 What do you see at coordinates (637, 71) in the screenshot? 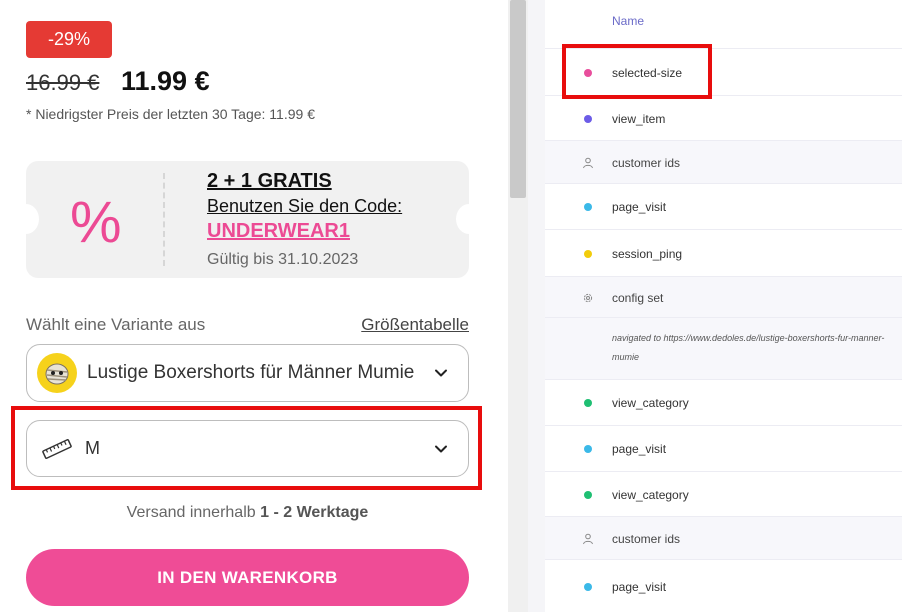
I see `highlight-box-selected-size` at bounding box center [637, 71].